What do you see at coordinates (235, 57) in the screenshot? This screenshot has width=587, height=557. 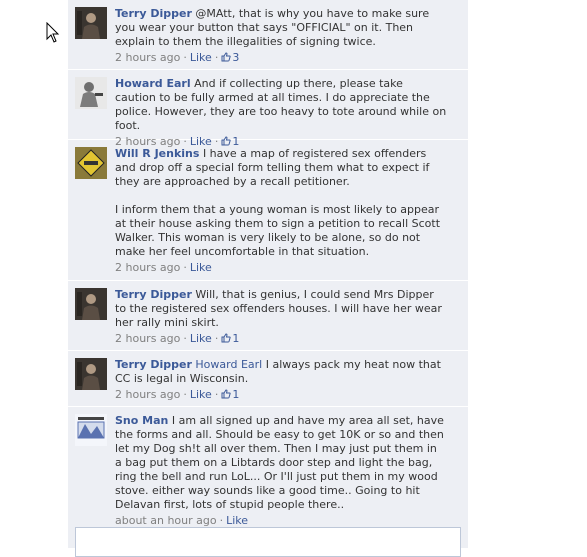 I see `like-count: 3` at bounding box center [235, 57].